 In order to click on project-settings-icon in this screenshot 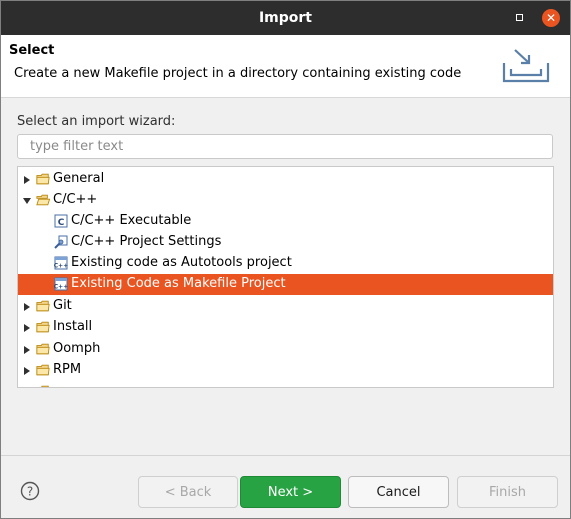, I will do `click(61, 242)`.